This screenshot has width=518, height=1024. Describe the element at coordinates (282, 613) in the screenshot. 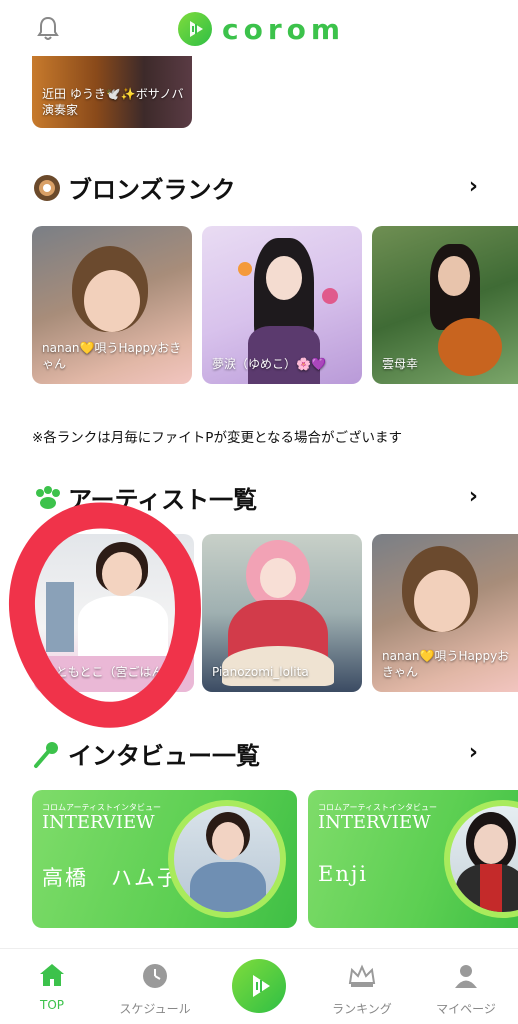

I see `artist-card-2: Pianozomi_lolita` at that location.